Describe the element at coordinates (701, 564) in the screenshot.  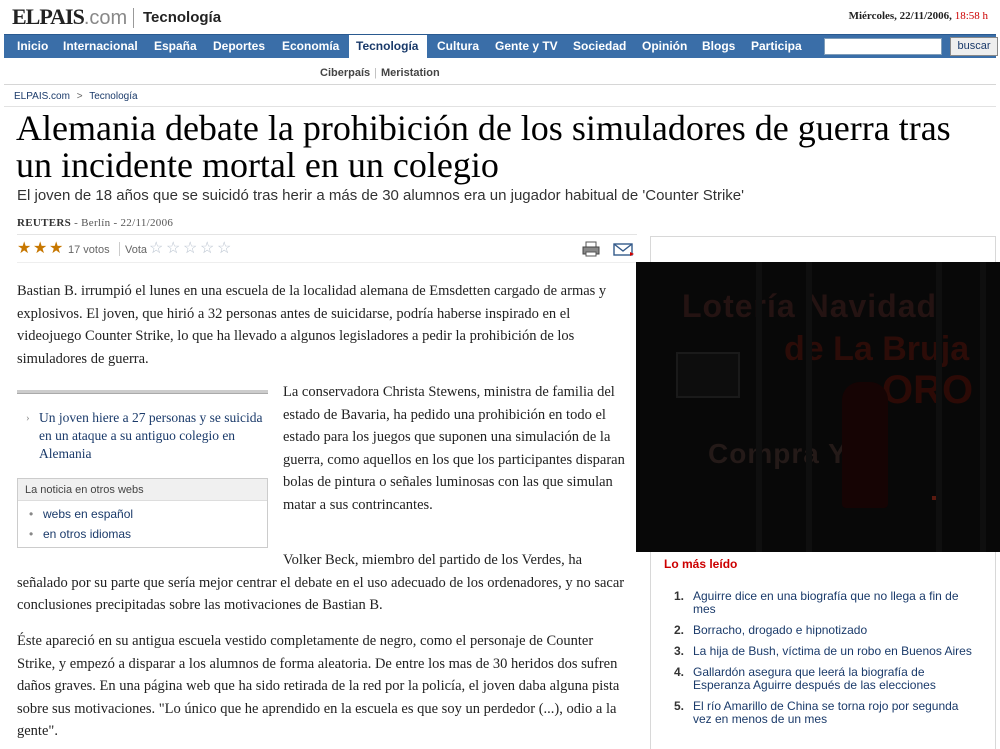
I see `most-read-title: Lo más leído` at that location.